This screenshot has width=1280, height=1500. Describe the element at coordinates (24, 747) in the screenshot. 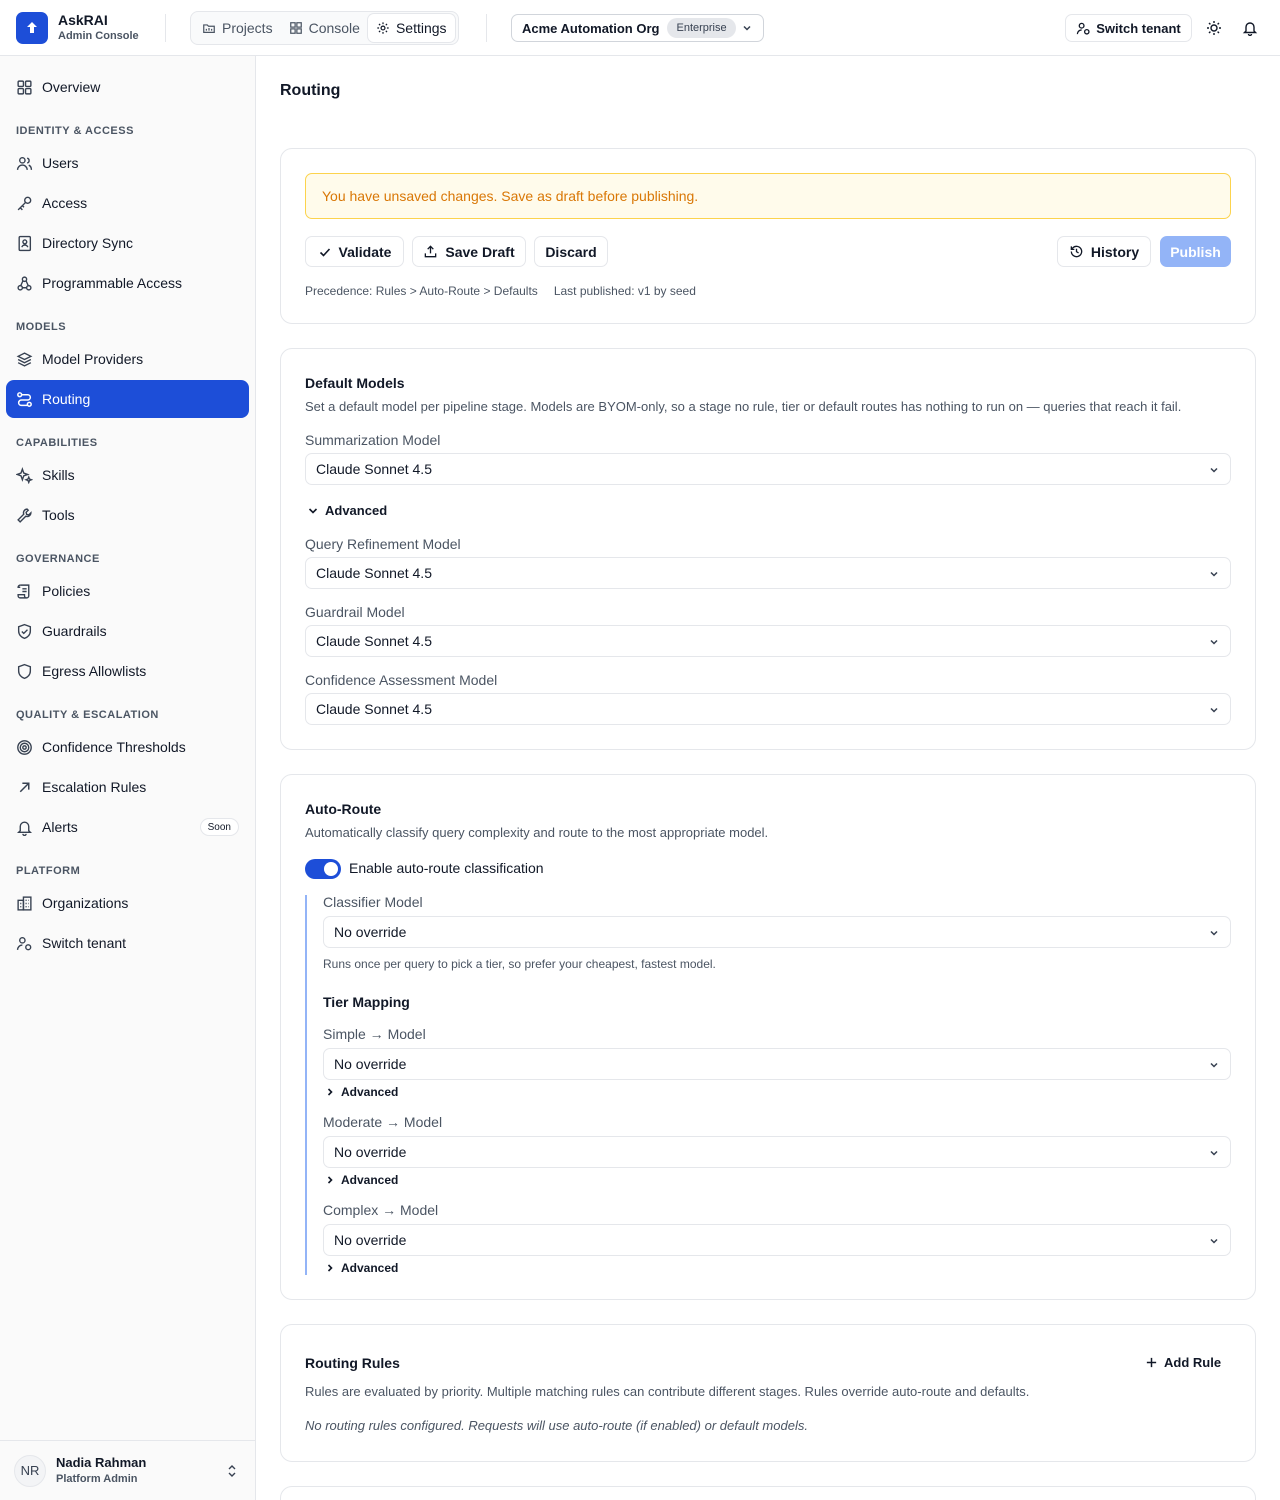

I see `target-icon` at that location.